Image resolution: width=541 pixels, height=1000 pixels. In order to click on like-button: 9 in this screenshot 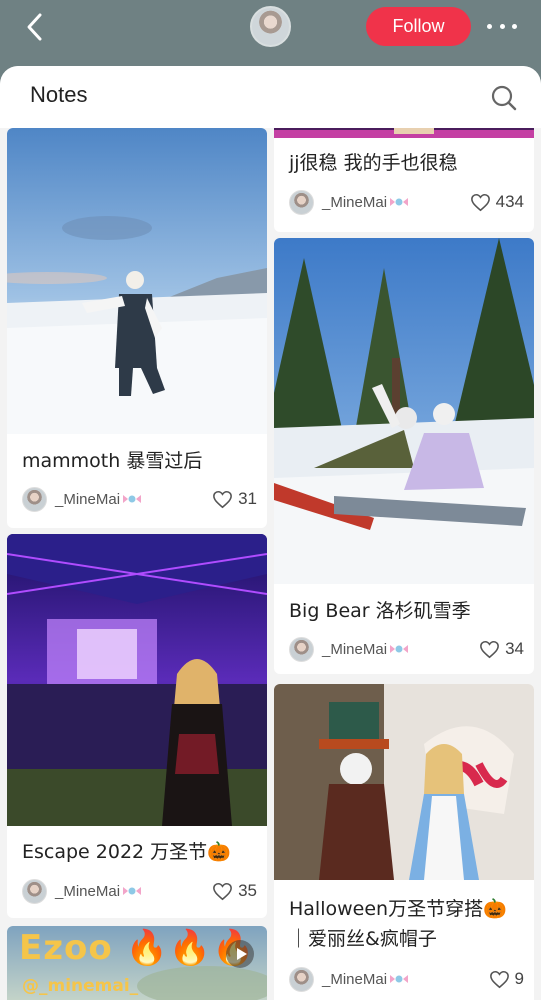, I will do `click(506, 979)`.